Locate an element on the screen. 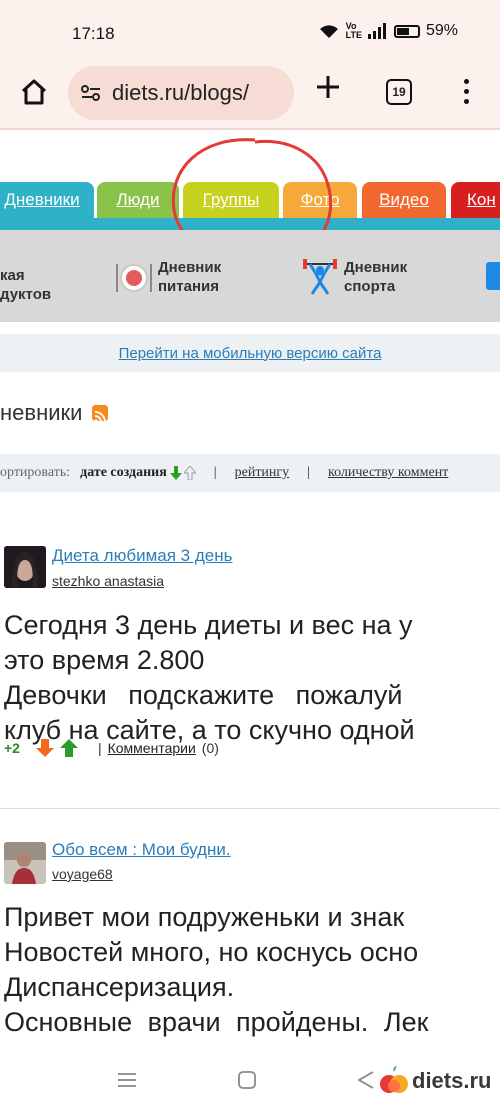  home-icon is located at coordinates (34, 92).